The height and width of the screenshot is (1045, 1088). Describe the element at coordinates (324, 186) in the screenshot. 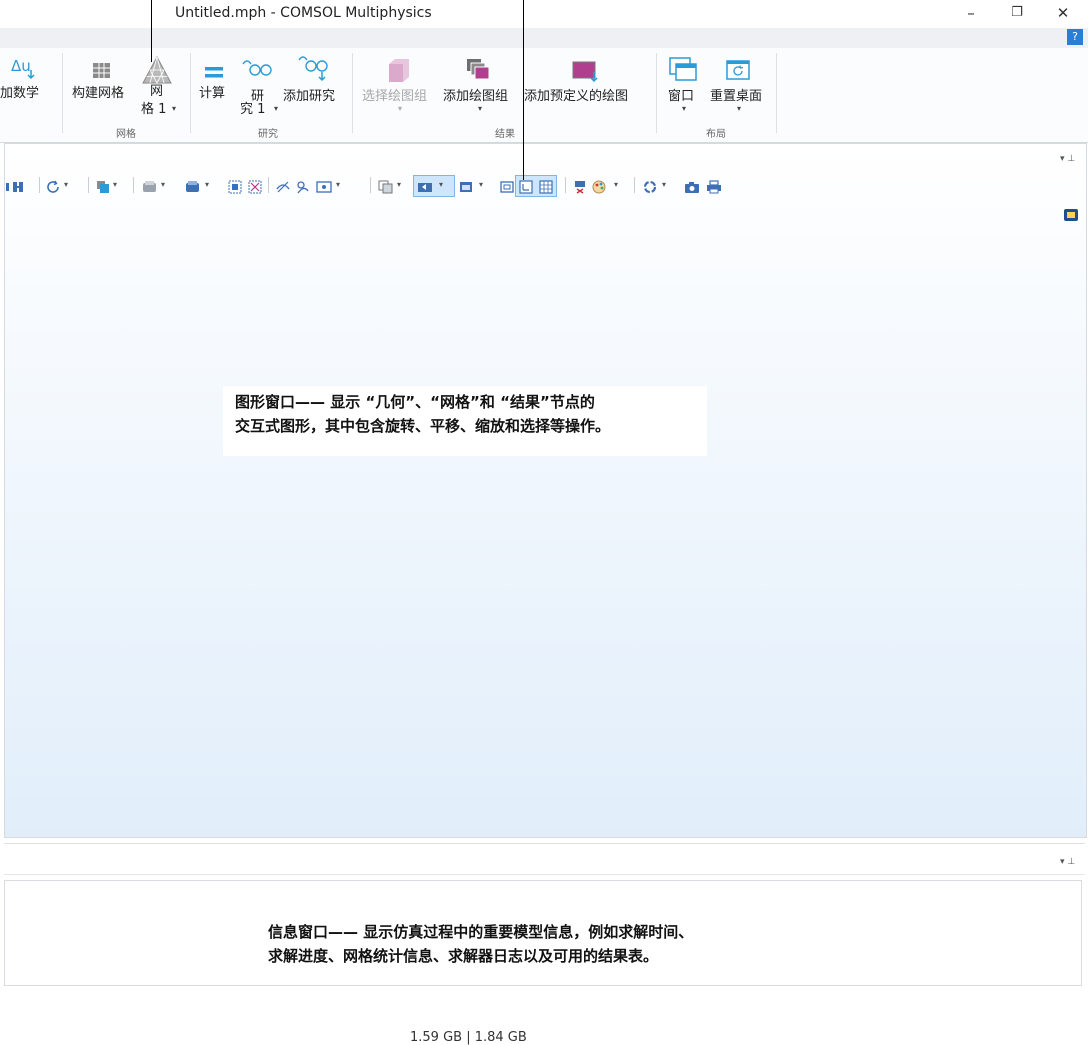

I see `view-icon` at that location.